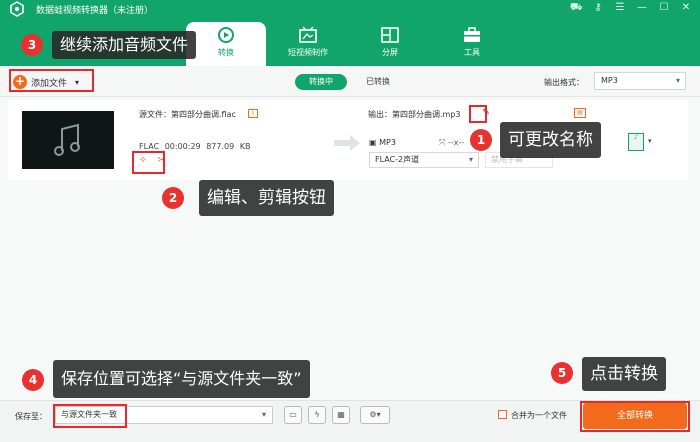 The height and width of the screenshot is (442, 700). What do you see at coordinates (550, 140) in the screenshot?
I see `annotation-callout-1: 可更改名称` at bounding box center [550, 140].